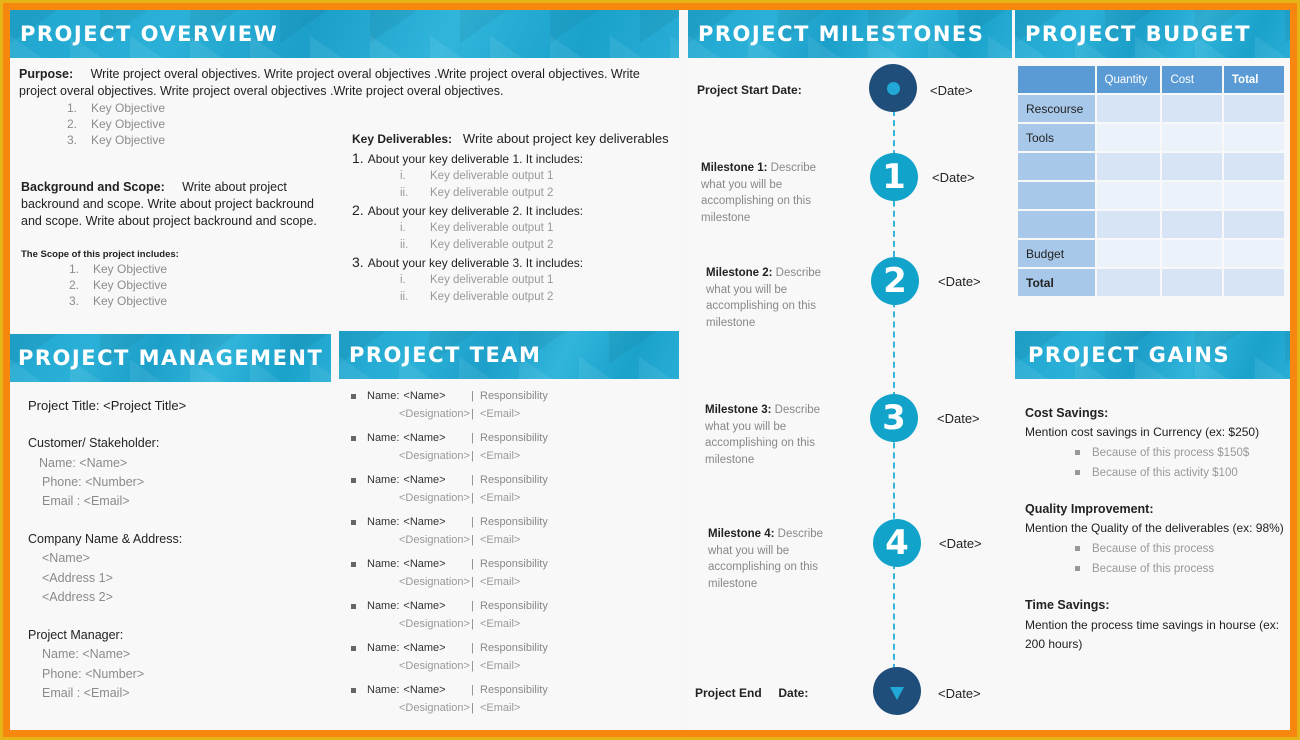  I want to click on overview-title: PROJECT OVERVIEW, so click(149, 34).